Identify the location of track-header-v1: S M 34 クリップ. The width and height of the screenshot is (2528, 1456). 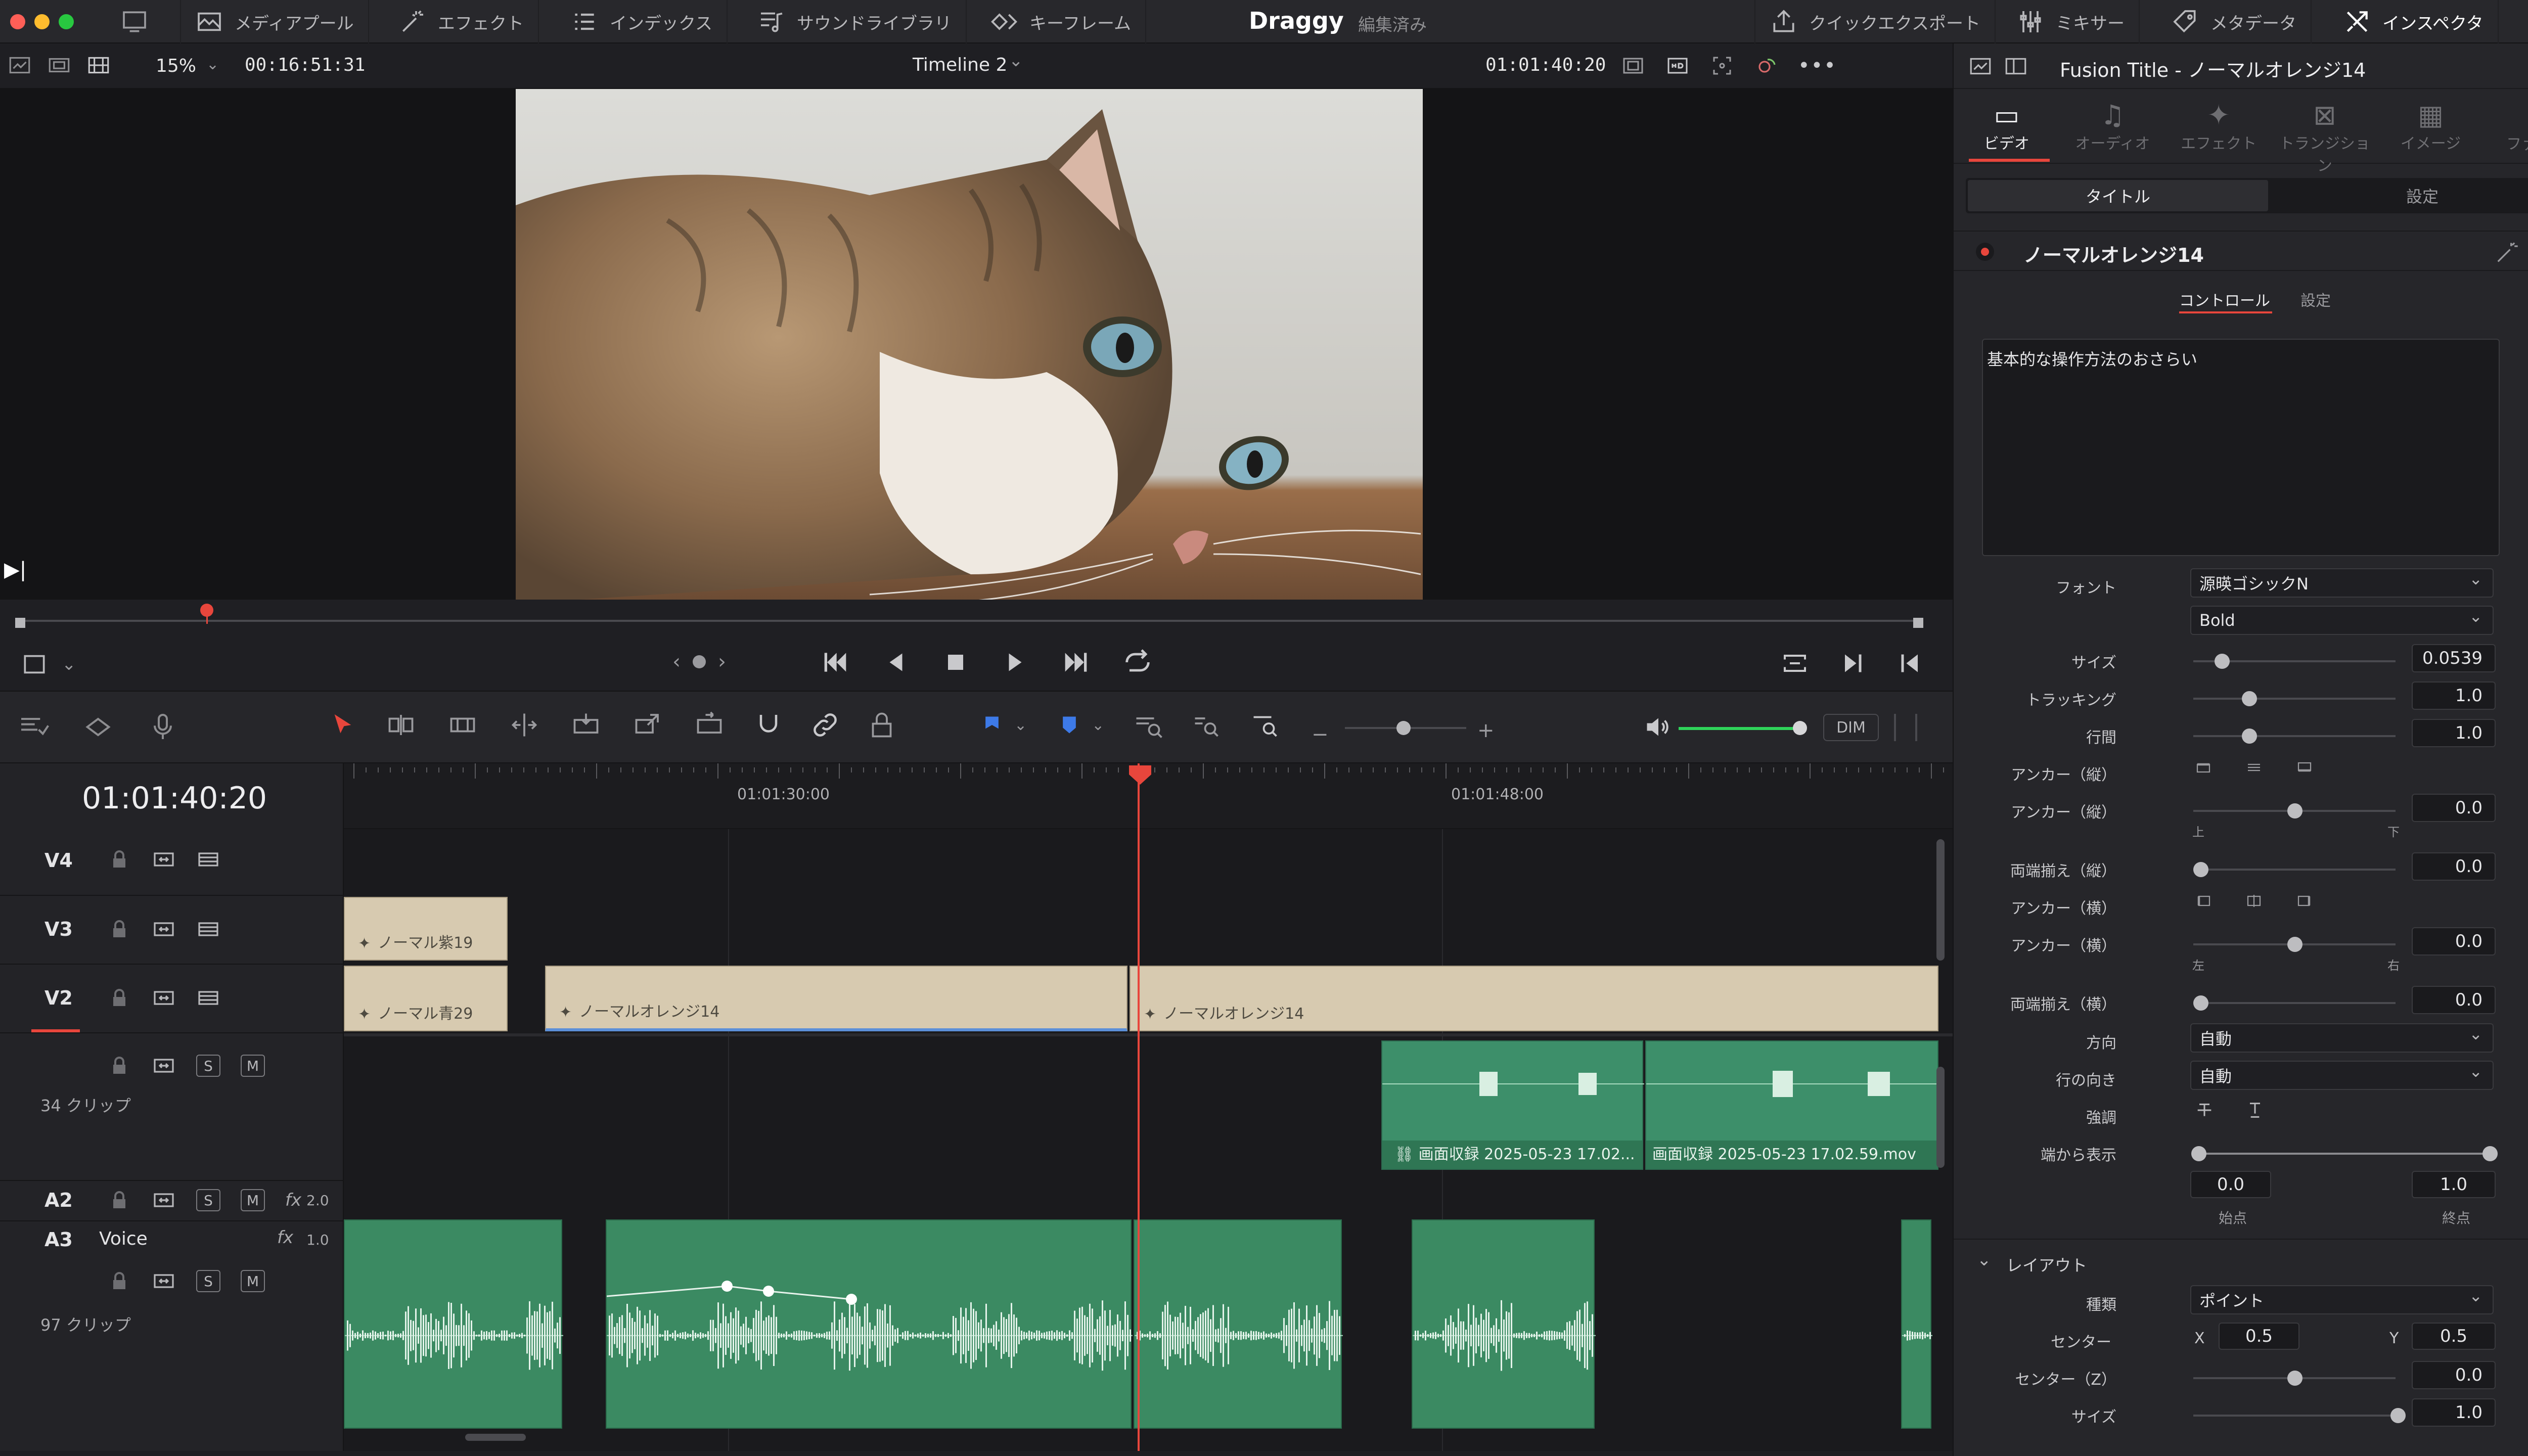
(172, 1107).